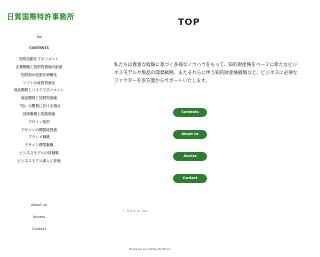 The height and width of the screenshot is (257, 320). I want to click on chevron-up-icon: ↑, so click(124, 211).